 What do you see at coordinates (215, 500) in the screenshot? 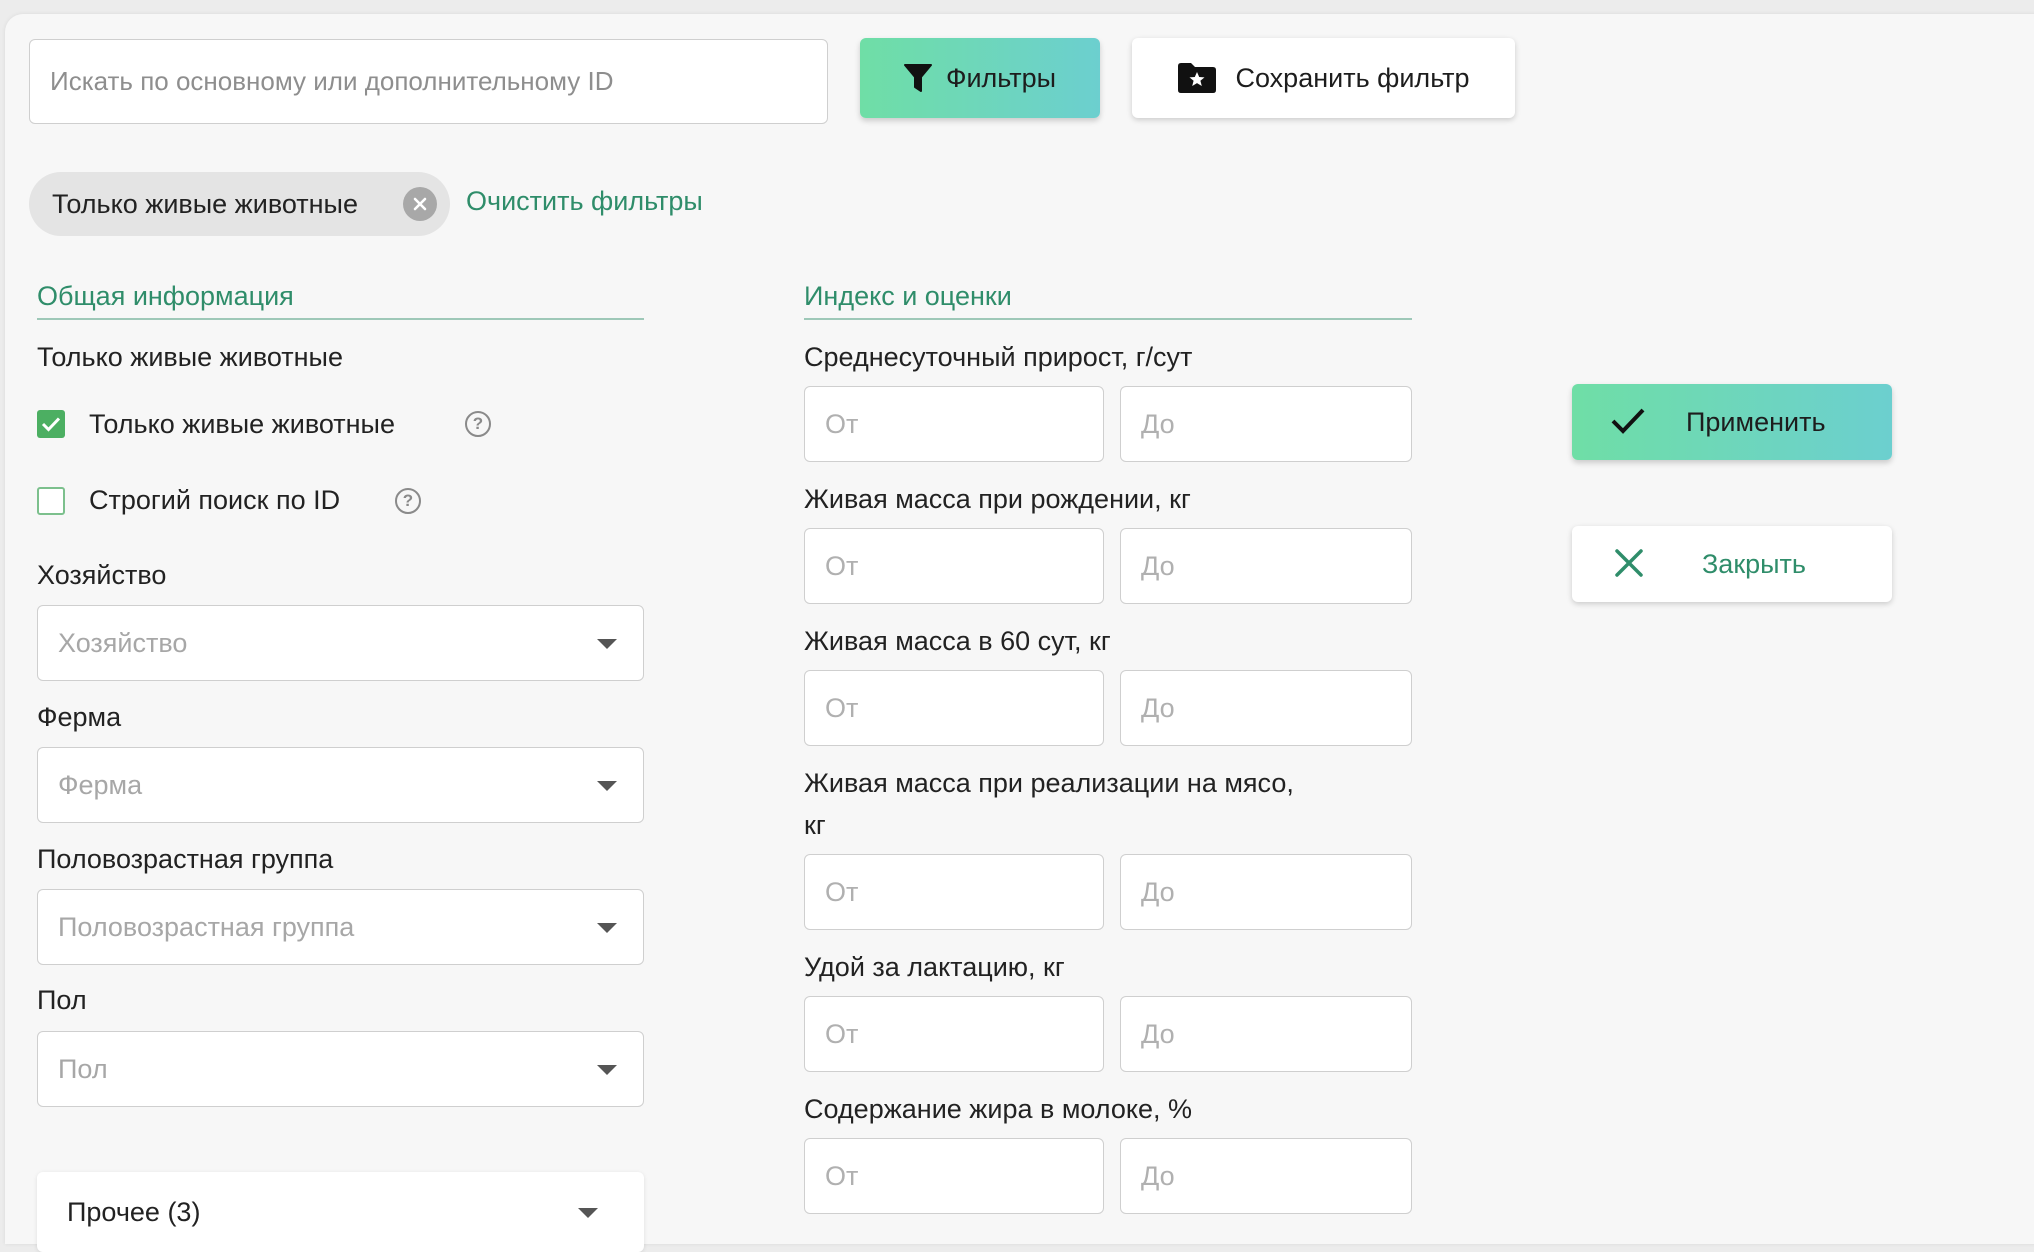
I see `strict-id-checkbox-label: Строгий поиск по ID` at bounding box center [215, 500].